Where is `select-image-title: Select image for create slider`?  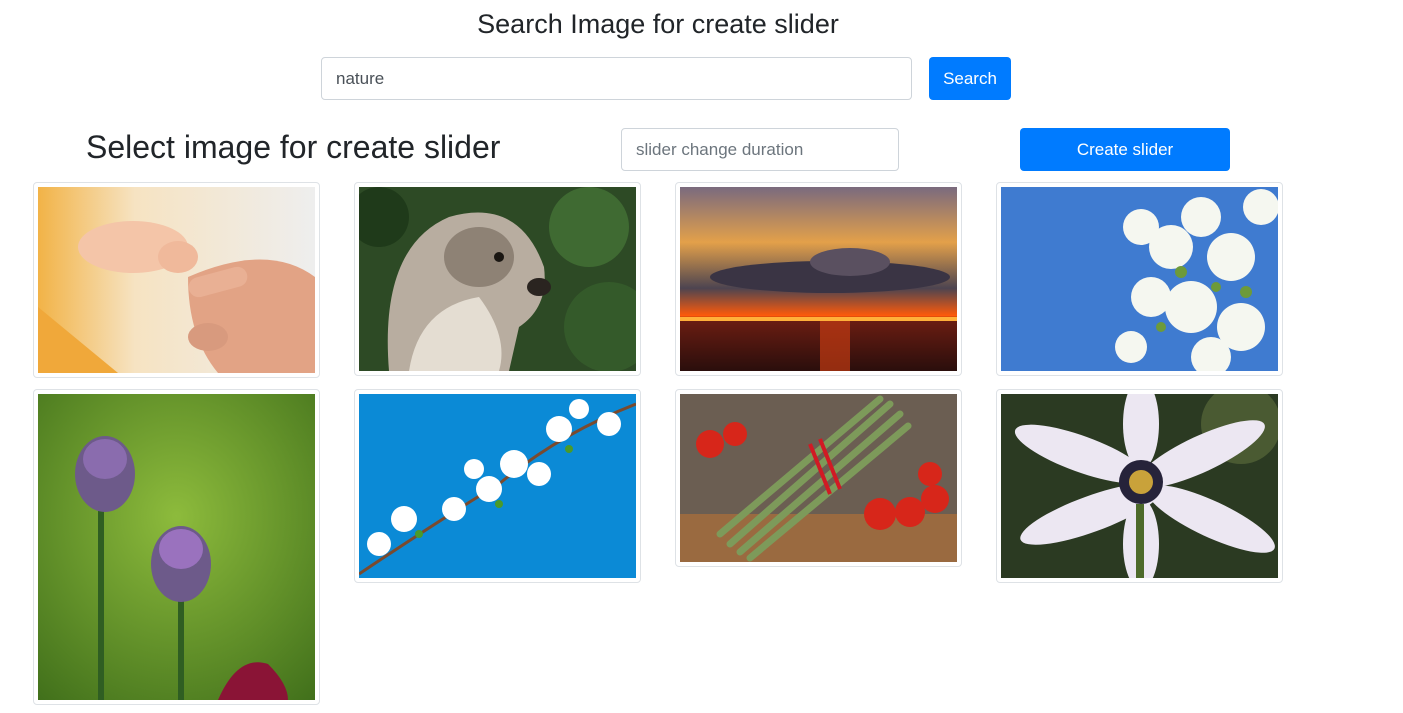
select-image-title: Select image for create slider is located at coordinates (293, 147).